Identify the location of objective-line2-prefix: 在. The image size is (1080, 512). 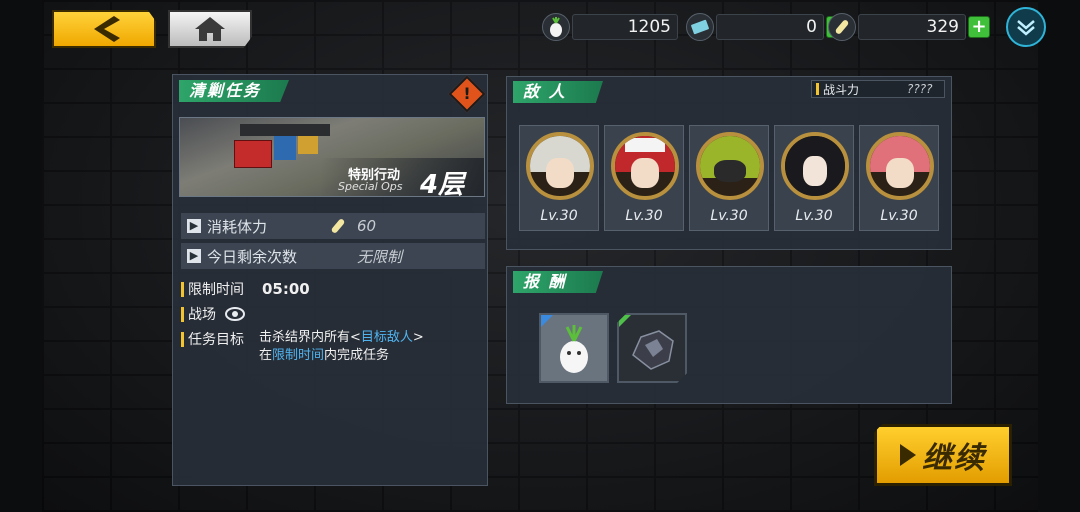
(266, 355).